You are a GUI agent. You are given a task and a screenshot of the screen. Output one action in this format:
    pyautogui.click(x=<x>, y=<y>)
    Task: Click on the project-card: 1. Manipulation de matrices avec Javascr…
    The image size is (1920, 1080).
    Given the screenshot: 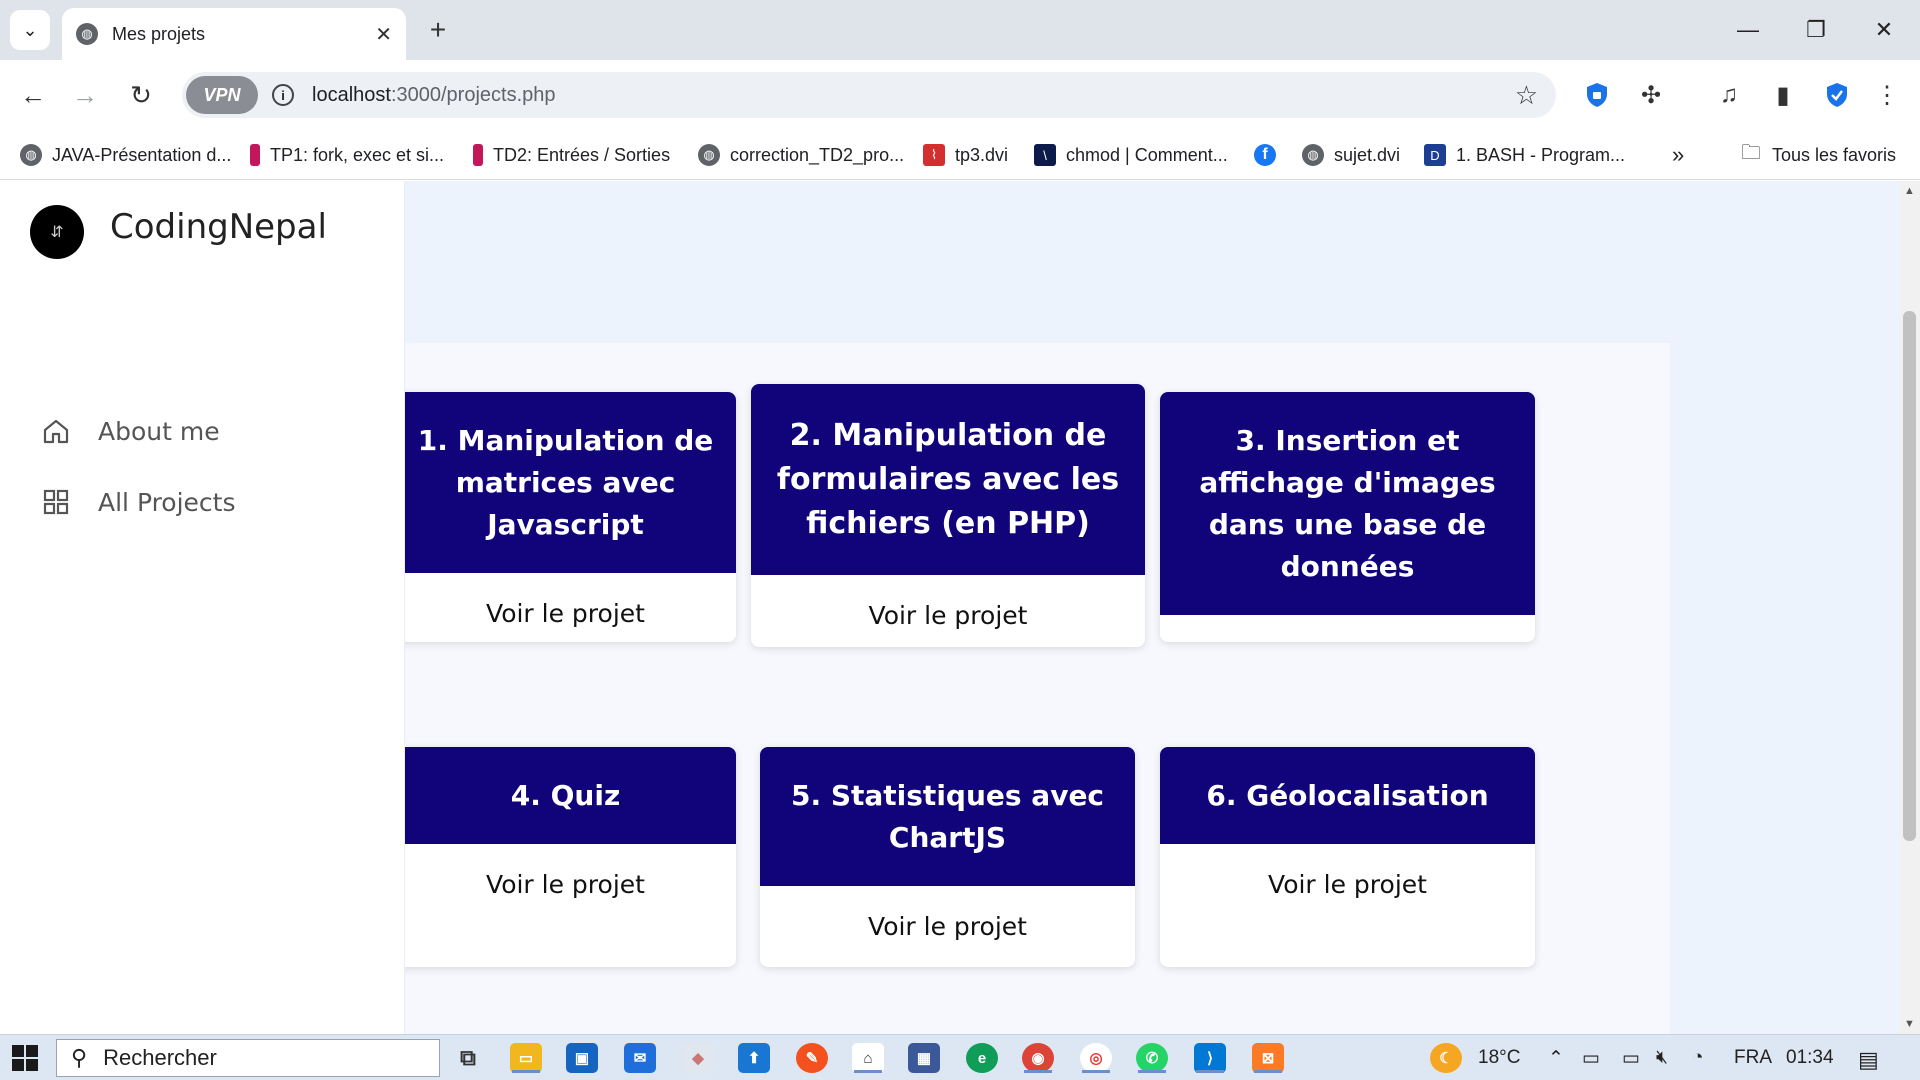 What is the action you would take?
    pyautogui.click(x=570, y=517)
    